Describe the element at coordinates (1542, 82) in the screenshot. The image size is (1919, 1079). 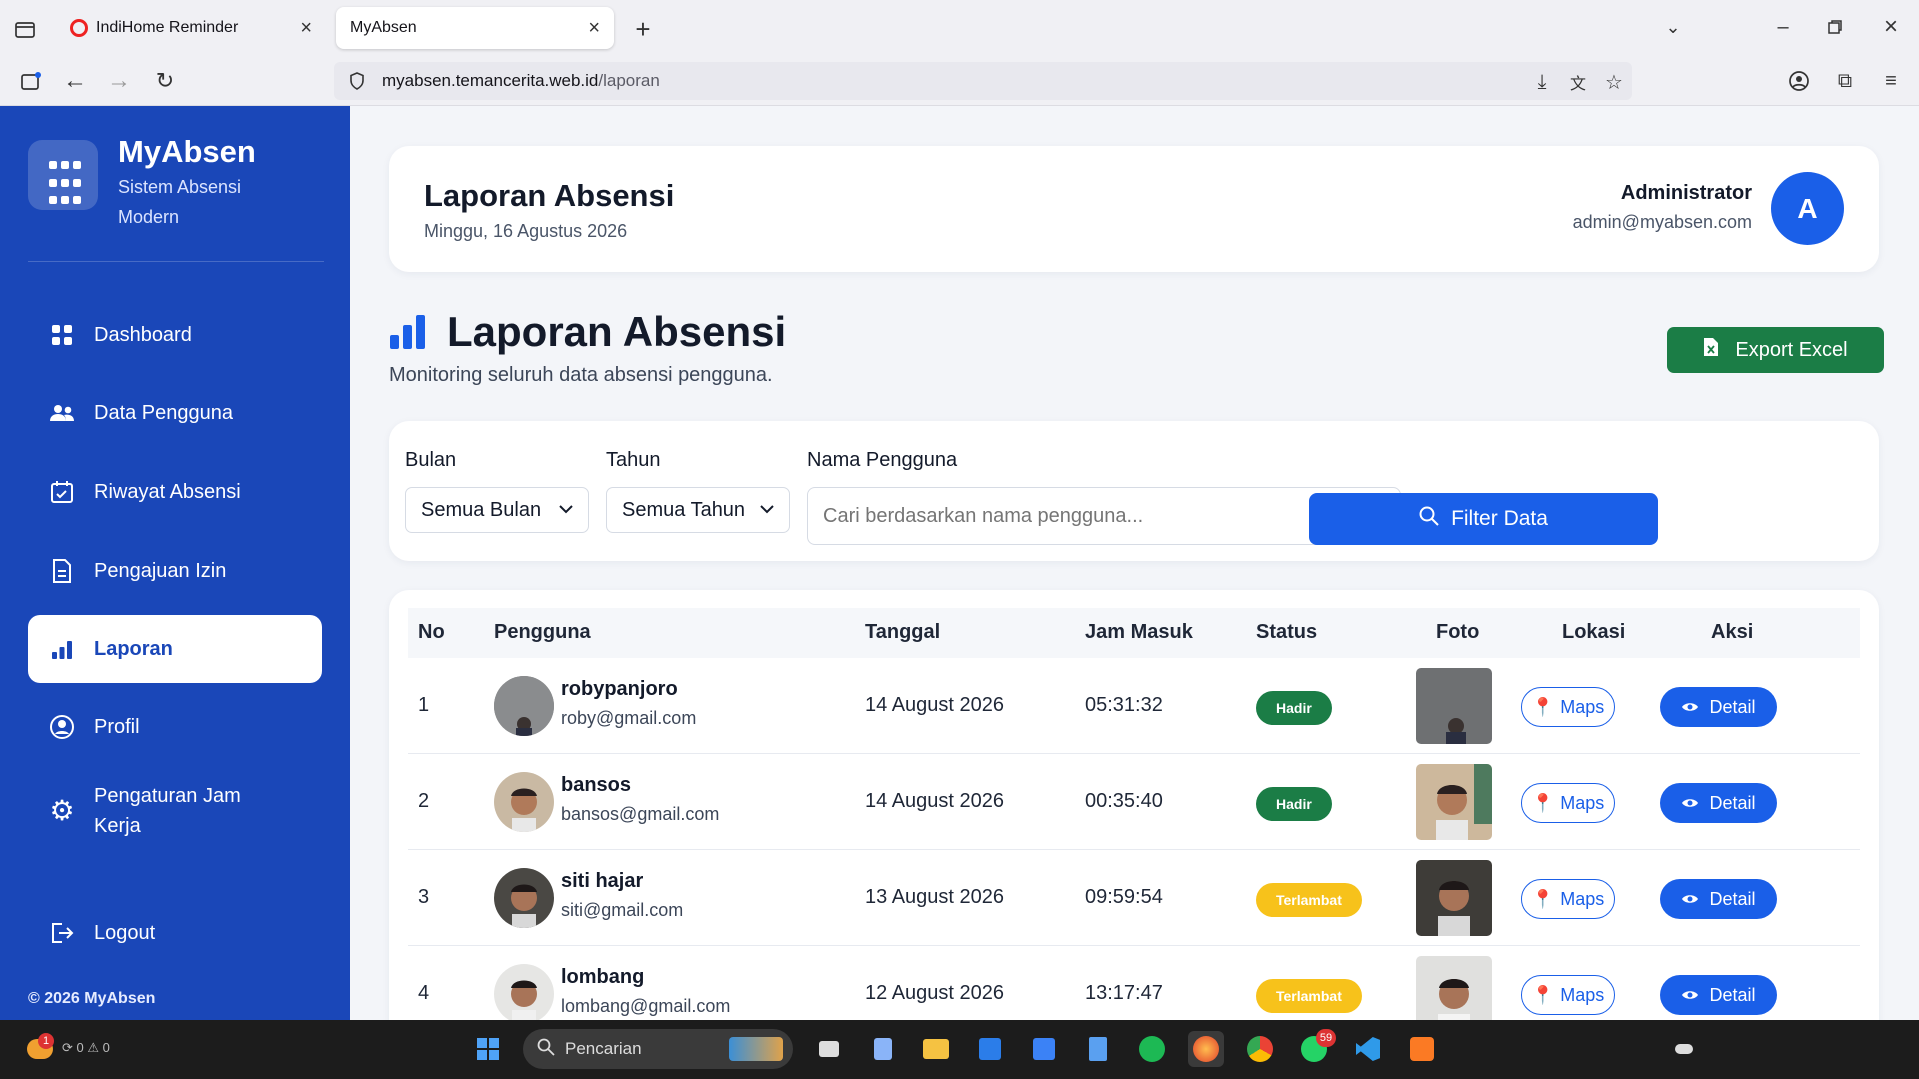
I see `download-page-icon: ⤓` at that location.